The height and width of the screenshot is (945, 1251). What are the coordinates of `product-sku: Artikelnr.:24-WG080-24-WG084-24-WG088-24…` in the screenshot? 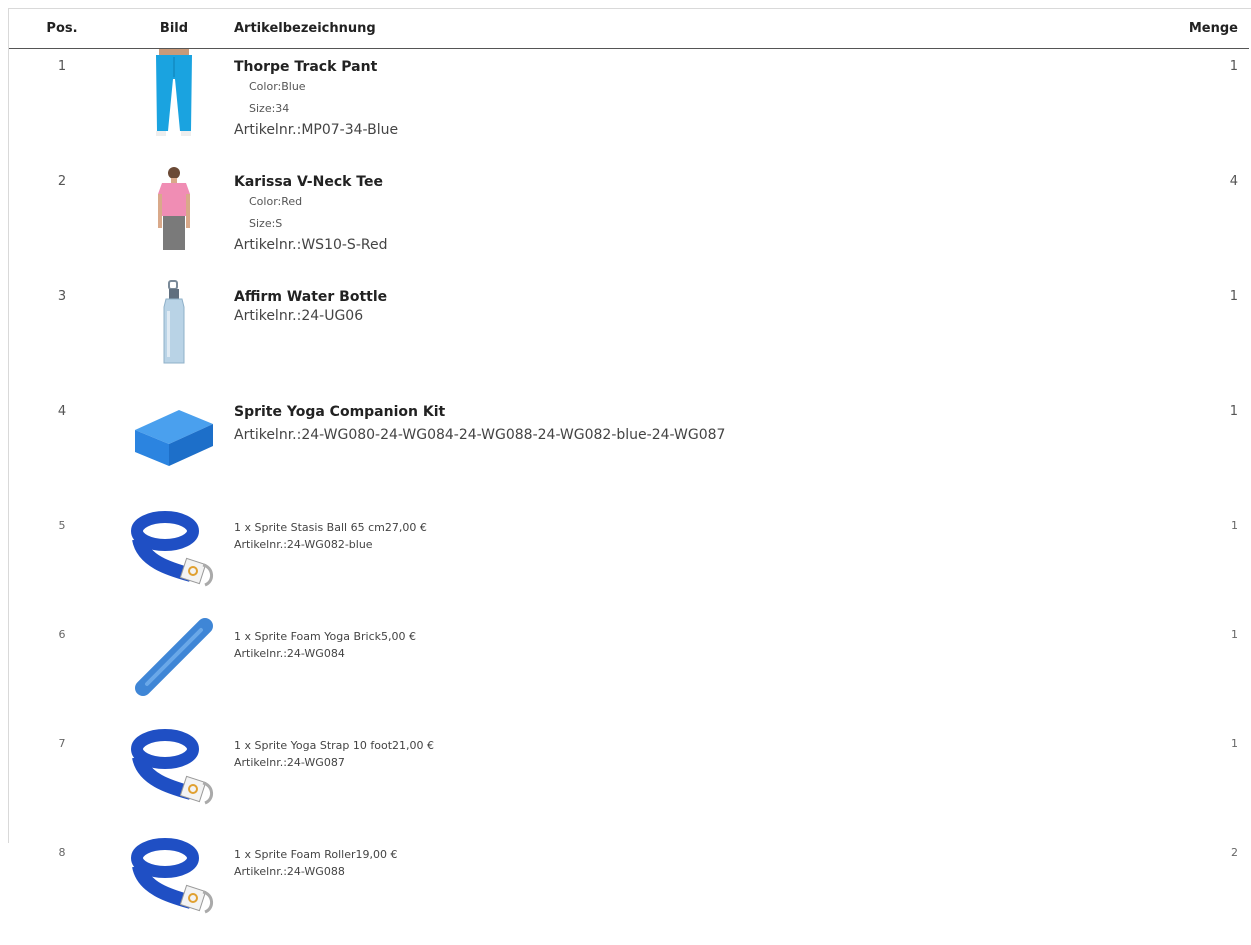 It's located at (480, 435).